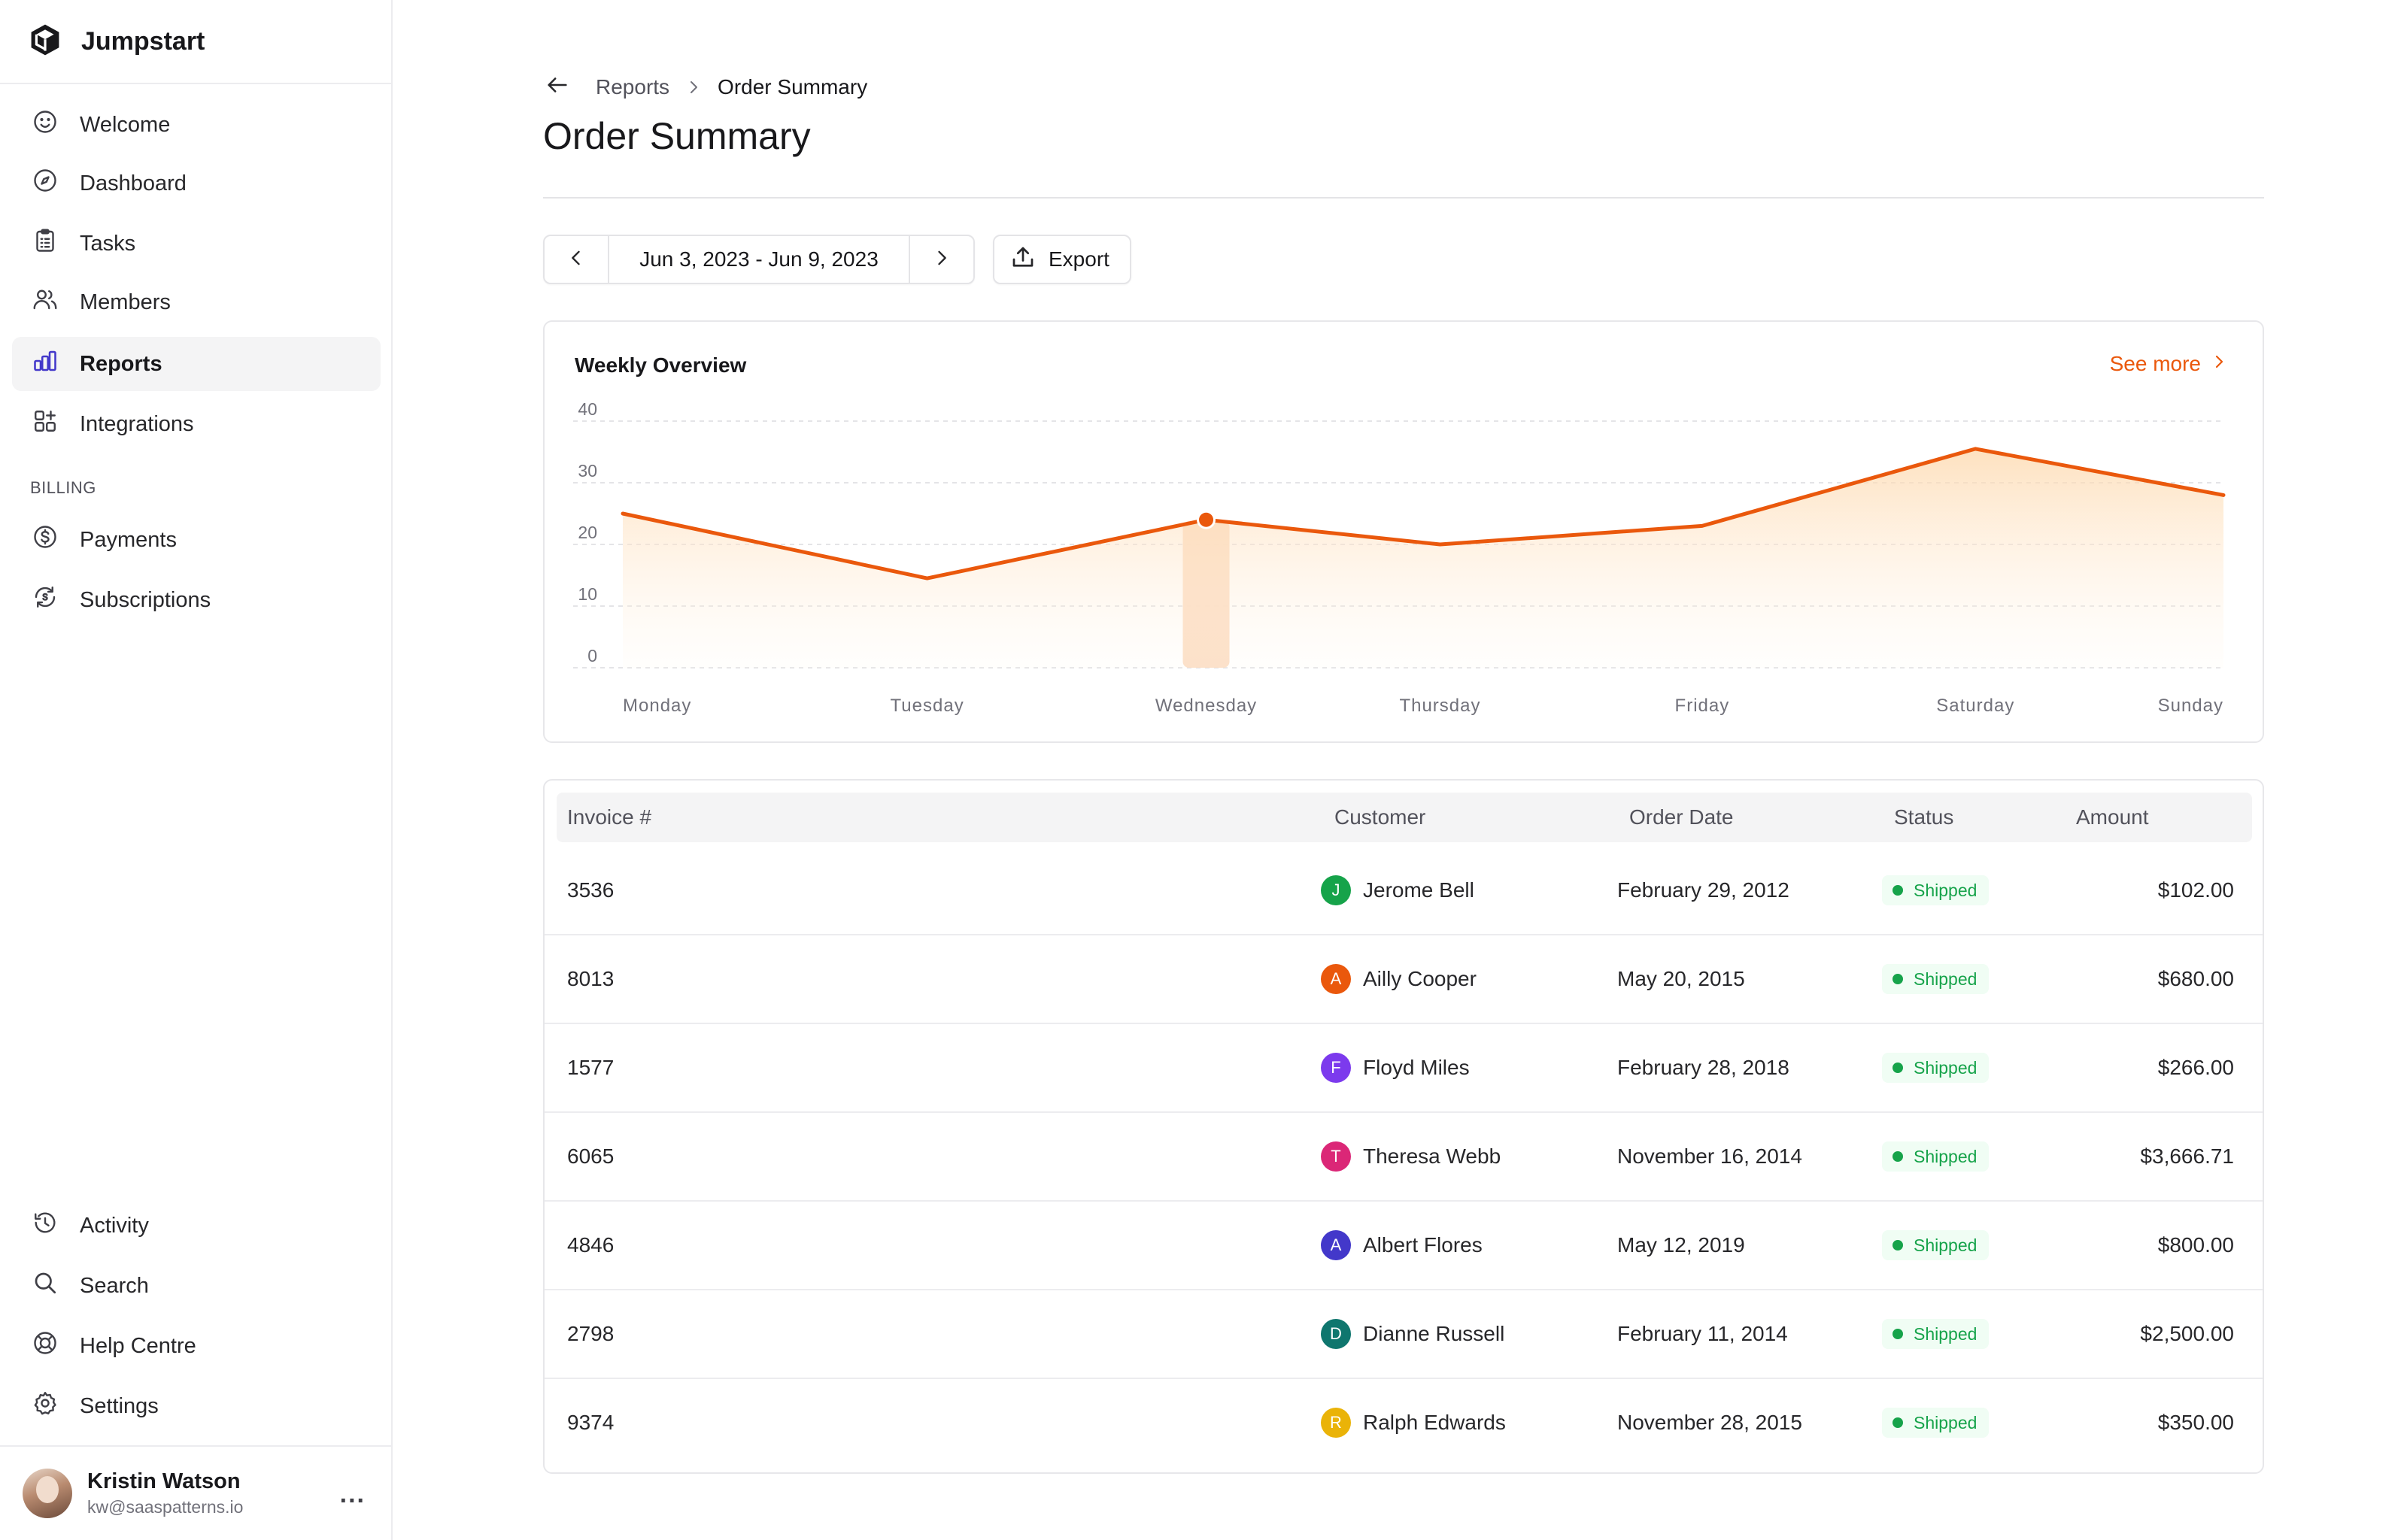  What do you see at coordinates (1416, 1067) in the screenshot?
I see `customer-name: Floyd Miles` at bounding box center [1416, 1067].